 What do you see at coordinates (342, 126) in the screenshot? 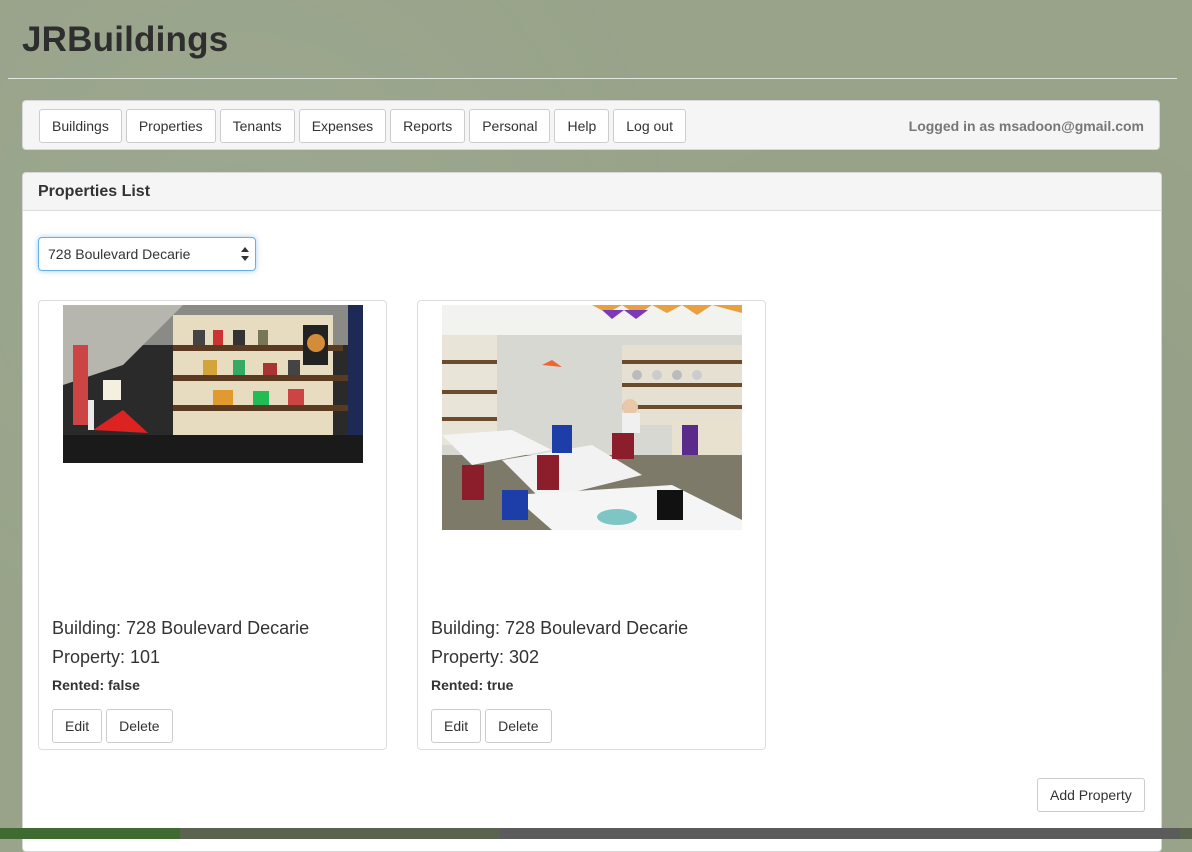
I see `nav-expenses-button: Expenses` at bounding box center [342, 126].